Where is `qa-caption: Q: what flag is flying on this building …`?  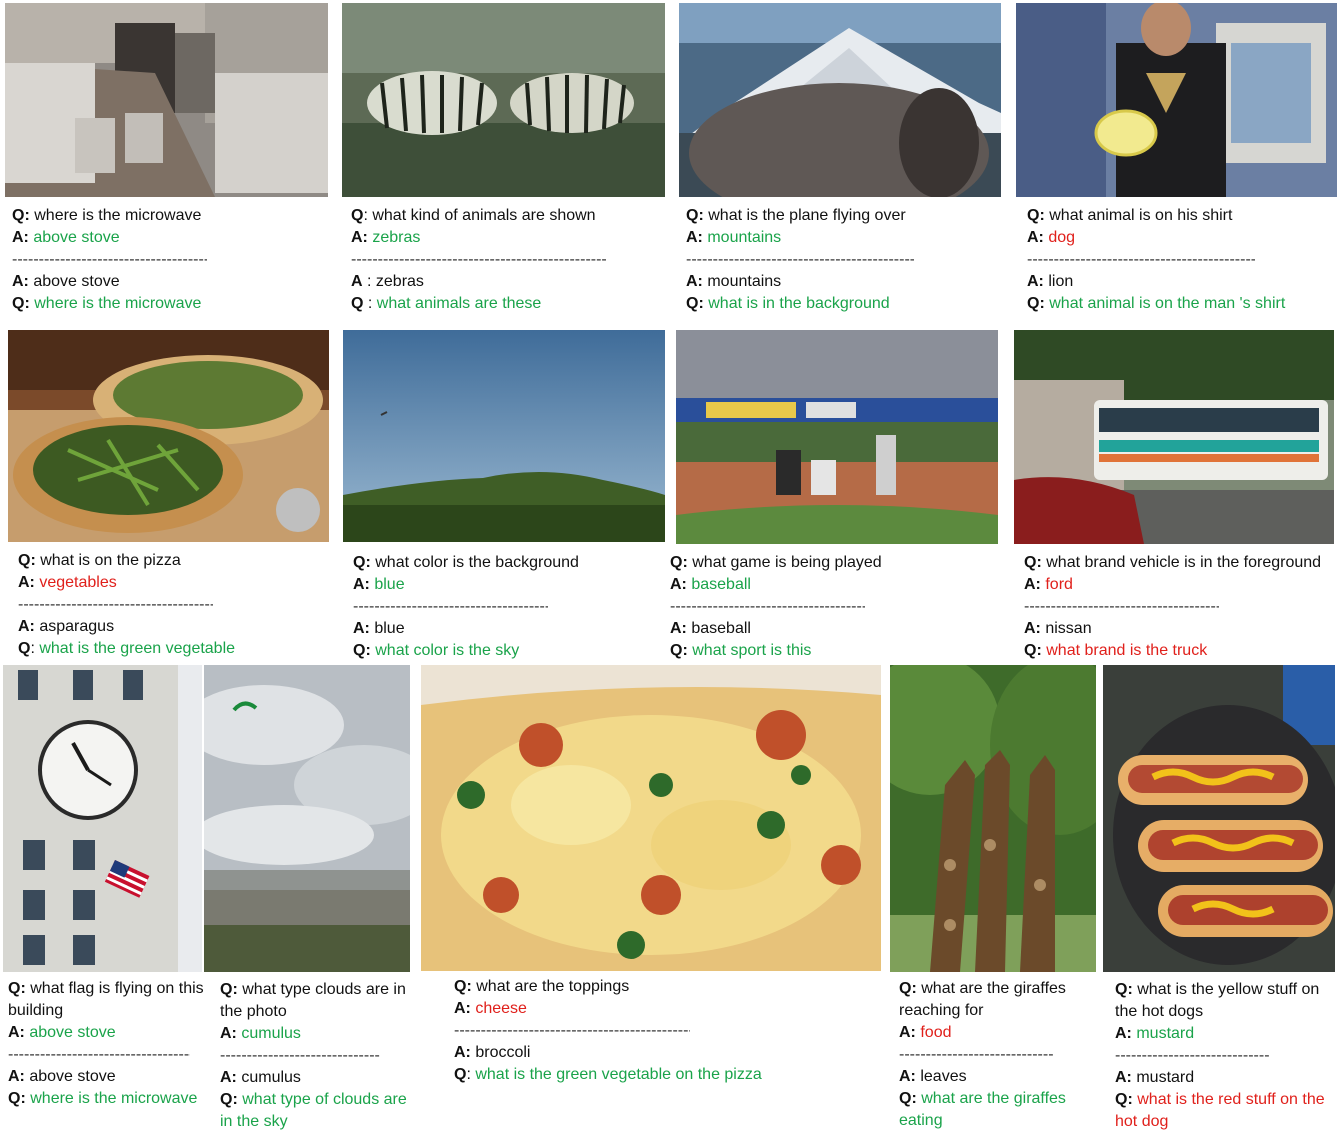 qa-caption: Q: what flag is flying on this building … is located at coordinates (112, 1044).